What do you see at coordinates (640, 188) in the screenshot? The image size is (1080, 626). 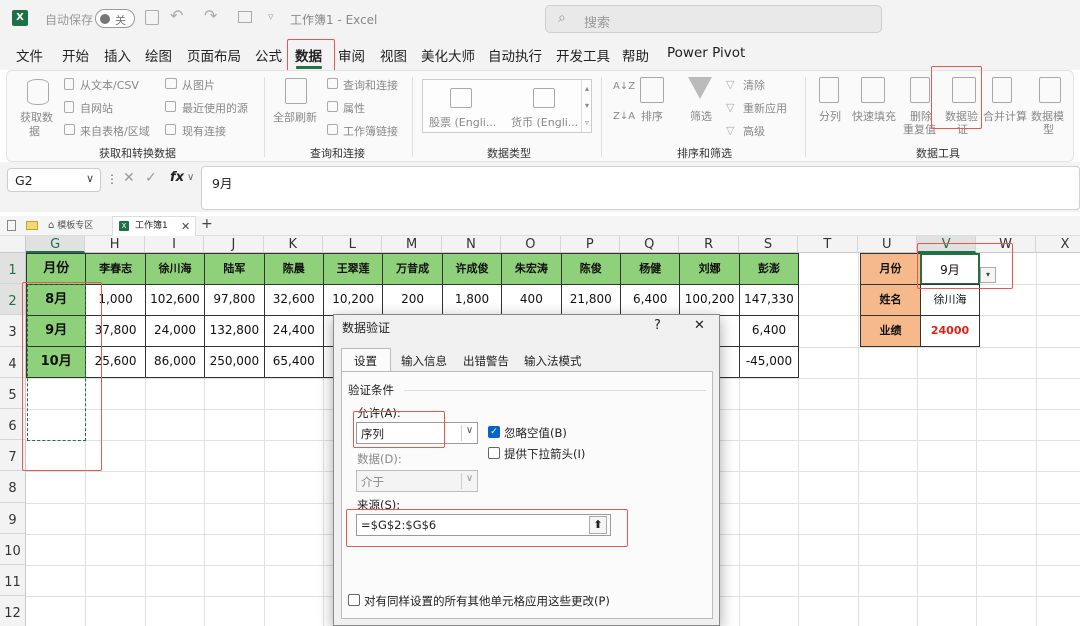 I see `formula-input: 9月` at bounding box center [640, 188].